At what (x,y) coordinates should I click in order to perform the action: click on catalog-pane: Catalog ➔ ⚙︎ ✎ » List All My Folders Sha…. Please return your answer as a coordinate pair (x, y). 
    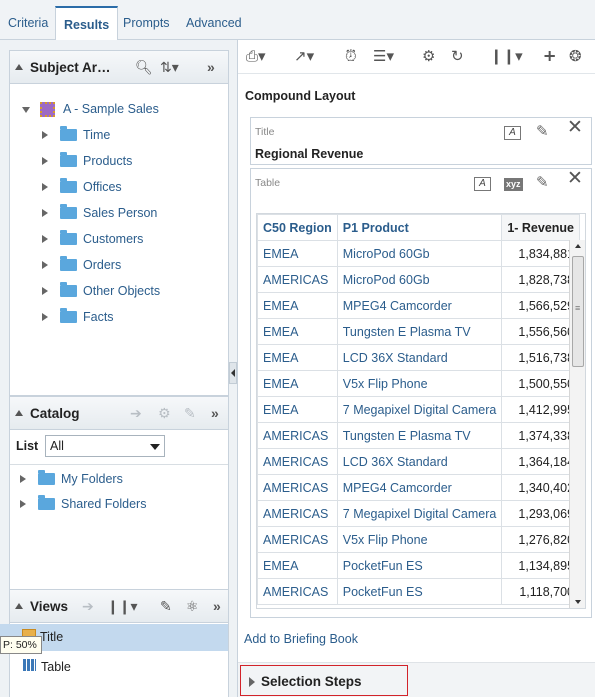
    Looking at the image, I should click on (119, 496).